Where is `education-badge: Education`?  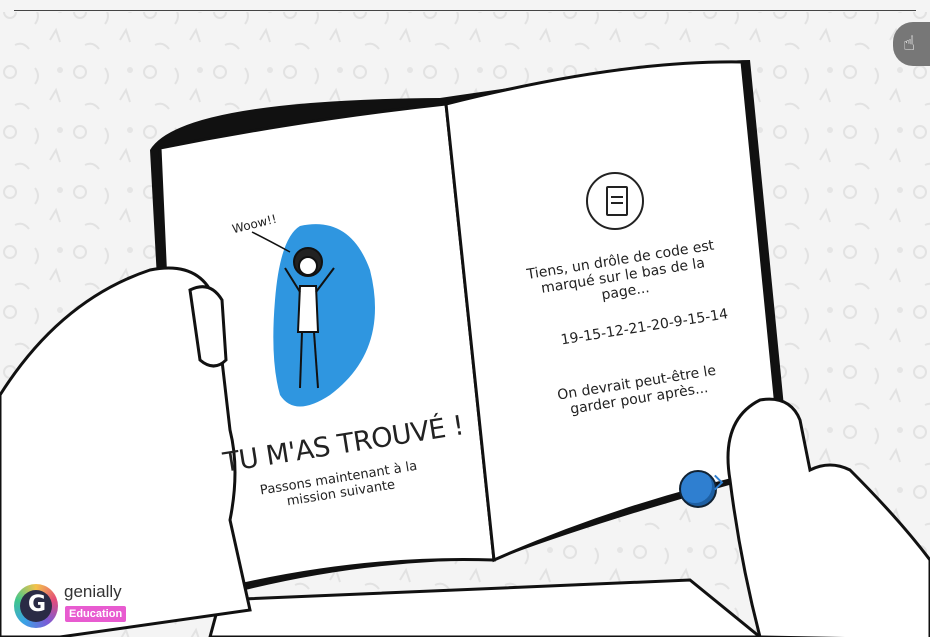
education-badge: Education is located at coordinates (96, 614).